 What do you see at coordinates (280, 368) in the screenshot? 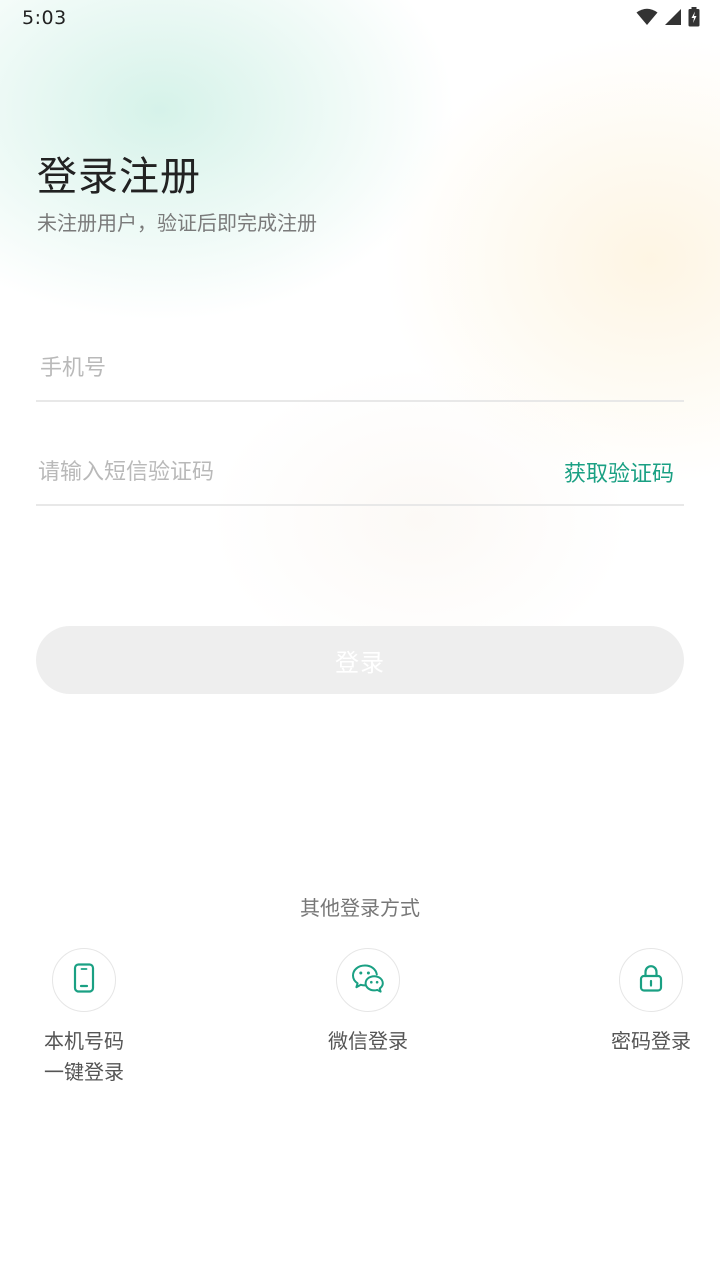
I see `phone-input` at bounding box center [280, 368].